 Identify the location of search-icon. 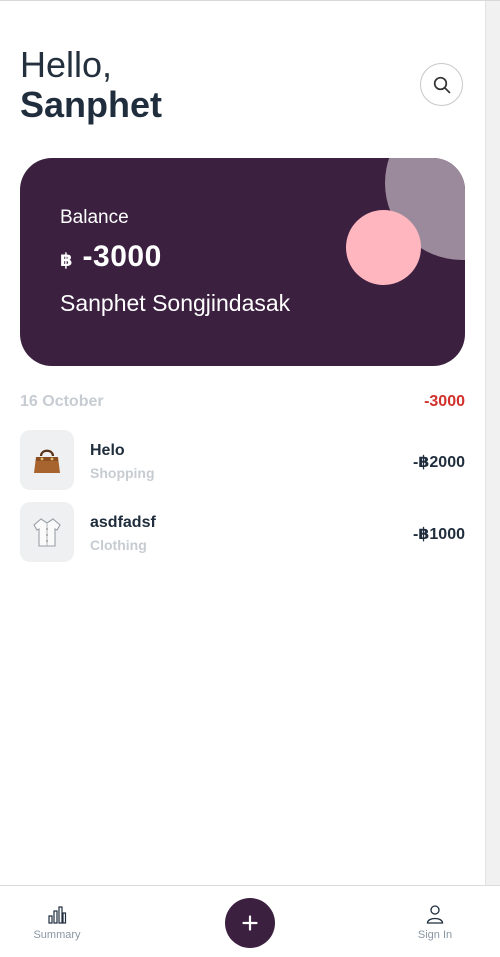
(441, 84).